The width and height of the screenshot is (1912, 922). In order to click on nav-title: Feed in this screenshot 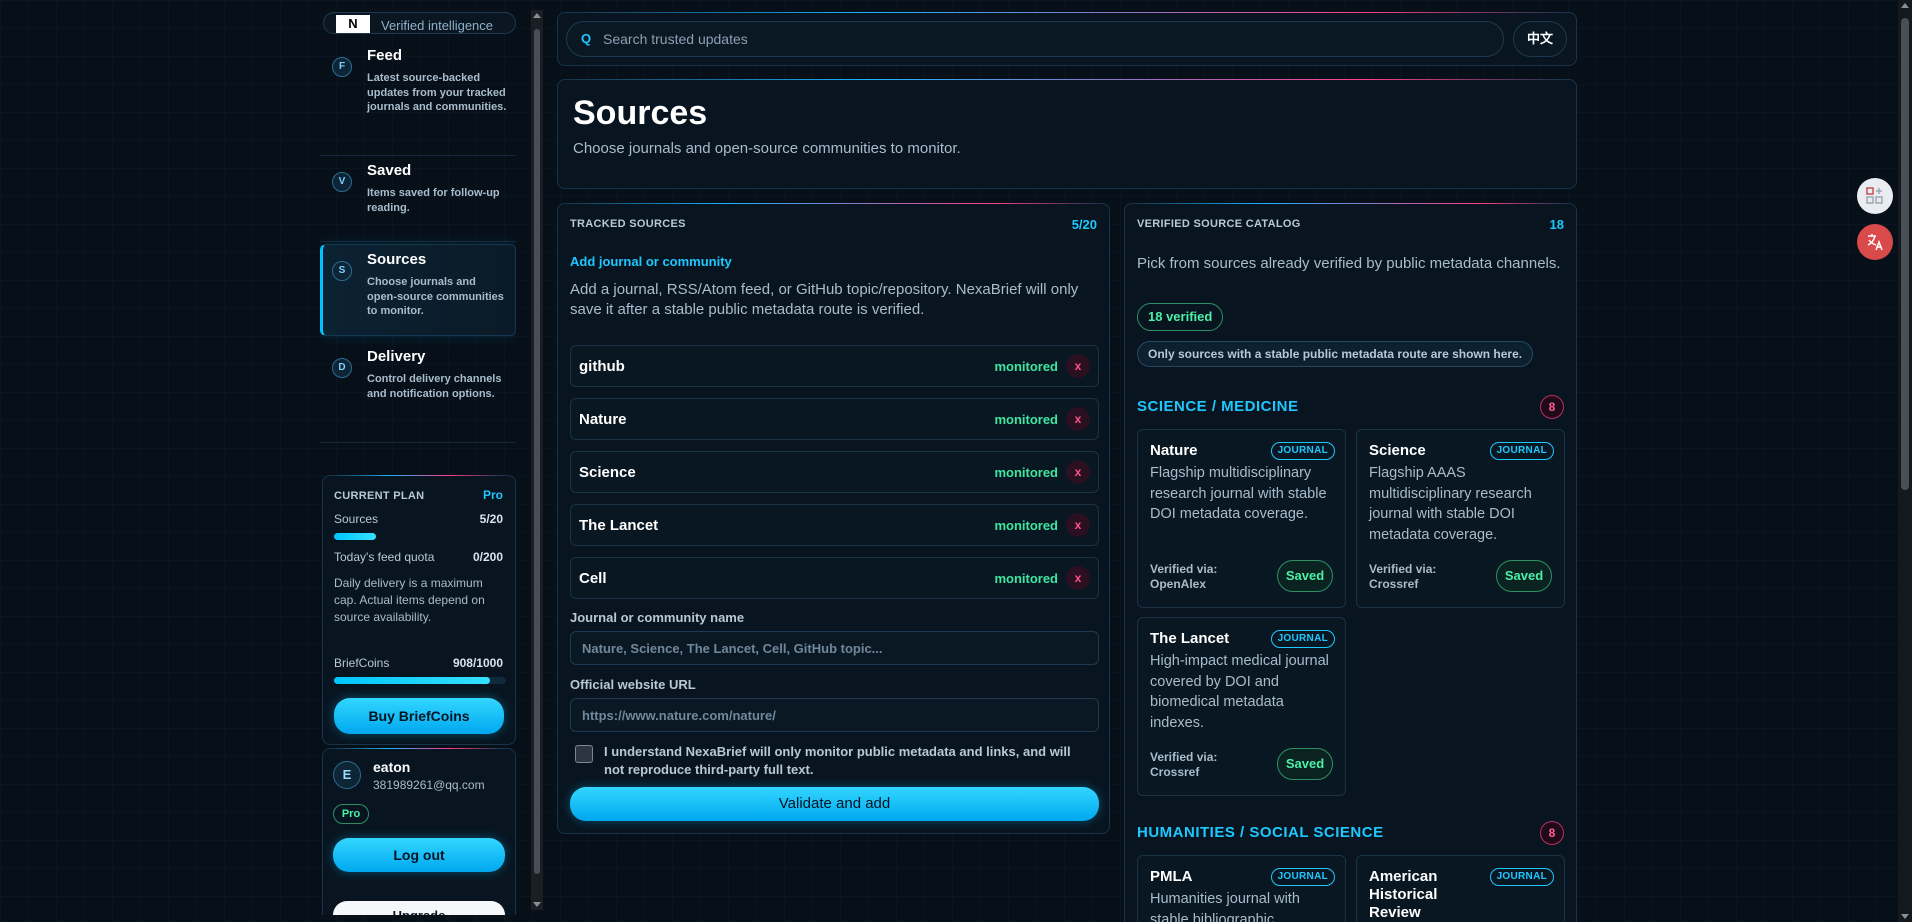, I will do `click(385, 55)`.